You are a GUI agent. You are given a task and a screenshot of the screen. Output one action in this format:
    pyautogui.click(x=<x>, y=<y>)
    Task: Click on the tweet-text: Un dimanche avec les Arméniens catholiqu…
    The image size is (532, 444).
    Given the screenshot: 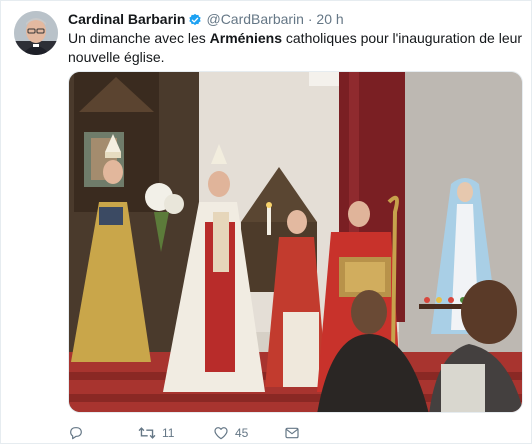 What is the action you would take?
    pyautogui.click(x=295, y=48)
    